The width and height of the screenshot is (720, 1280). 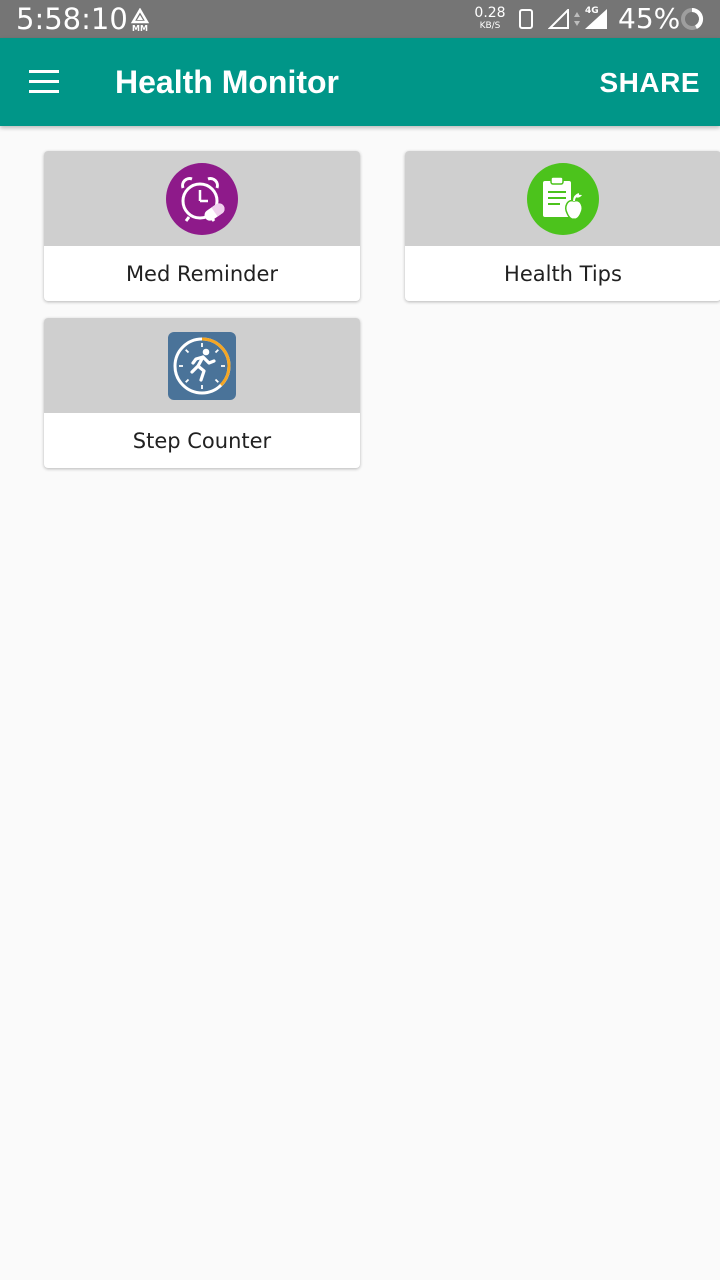 I want to click on vibrate-icon, so click(x=526, y=19).